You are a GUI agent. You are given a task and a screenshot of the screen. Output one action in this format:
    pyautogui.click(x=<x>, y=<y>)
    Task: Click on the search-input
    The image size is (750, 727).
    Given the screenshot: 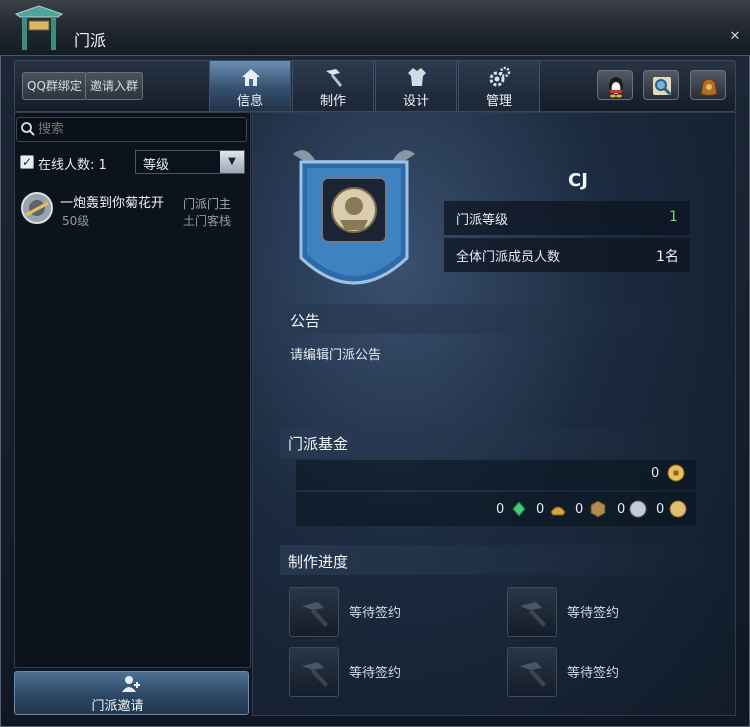 What is the action you would take?
    pyautogui.click(x=138, y=129)
    